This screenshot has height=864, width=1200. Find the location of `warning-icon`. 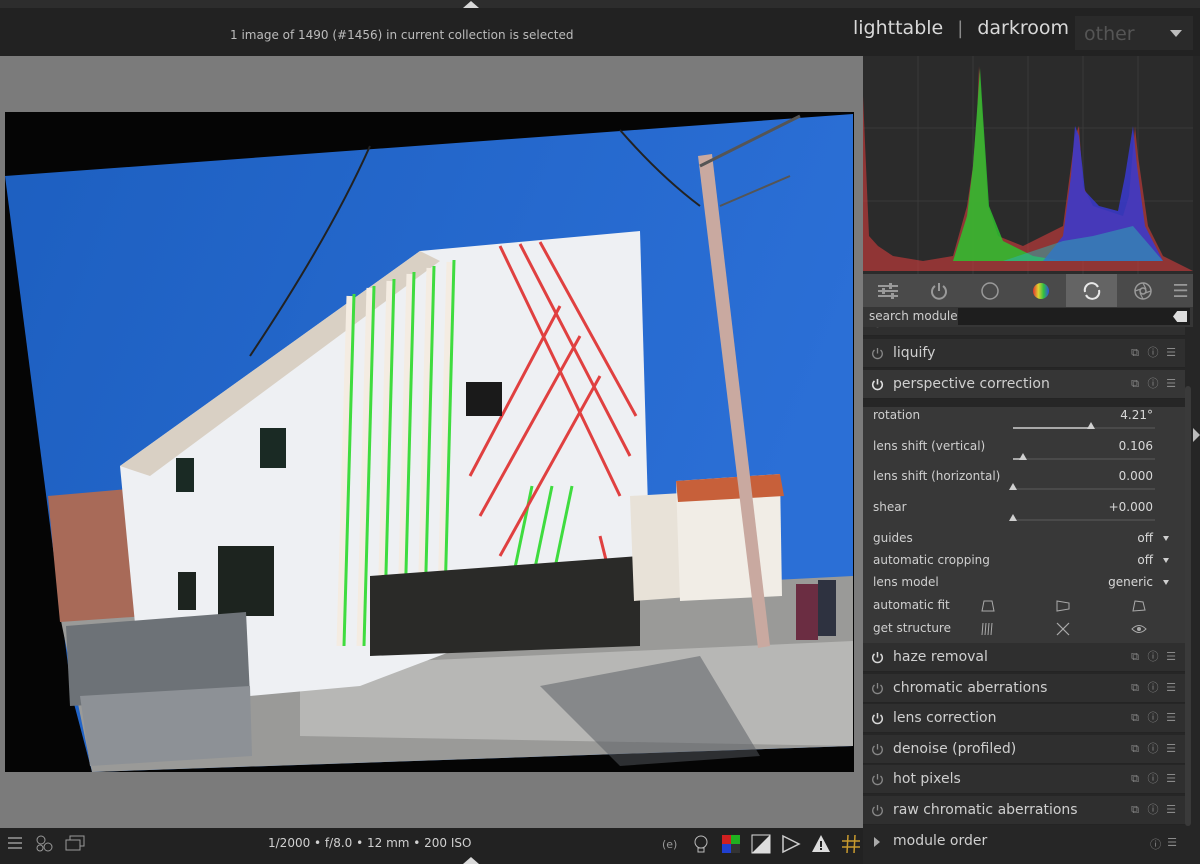

warning-icon is located at coordinates (821, 844).